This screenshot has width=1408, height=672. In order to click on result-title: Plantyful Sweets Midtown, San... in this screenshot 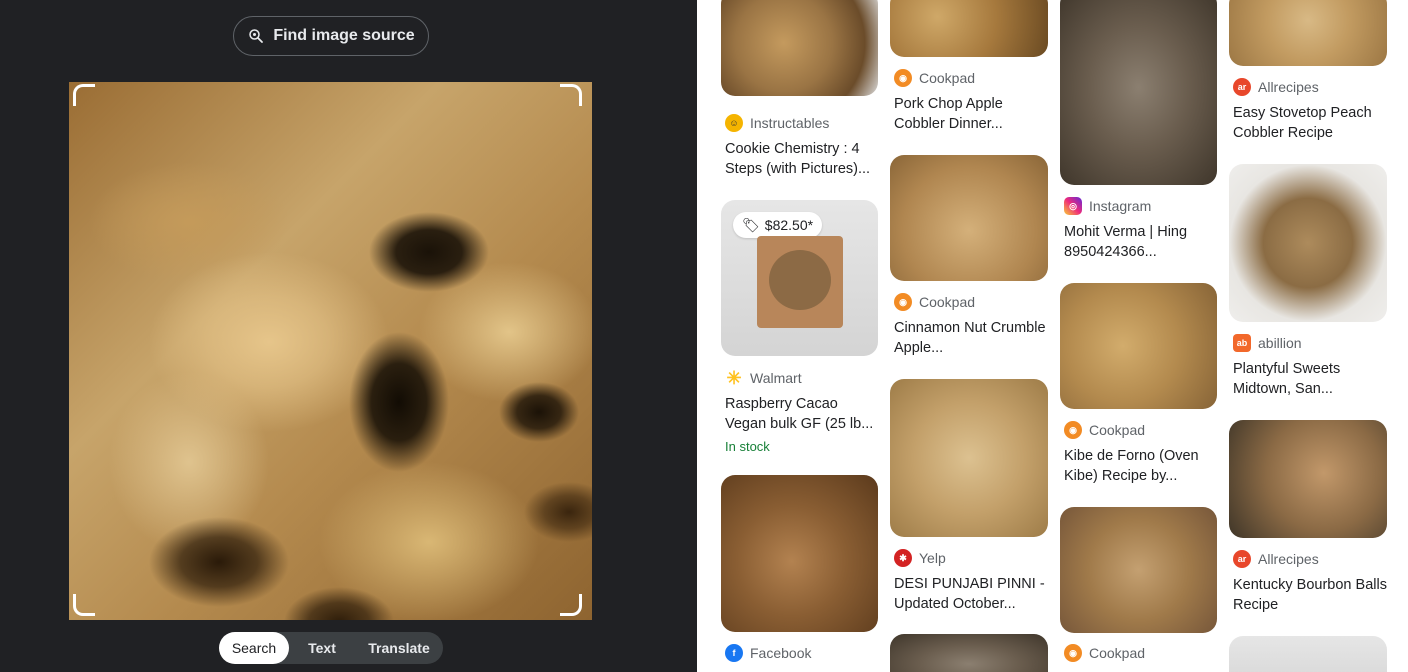, I will do `click(1311, 379)`.